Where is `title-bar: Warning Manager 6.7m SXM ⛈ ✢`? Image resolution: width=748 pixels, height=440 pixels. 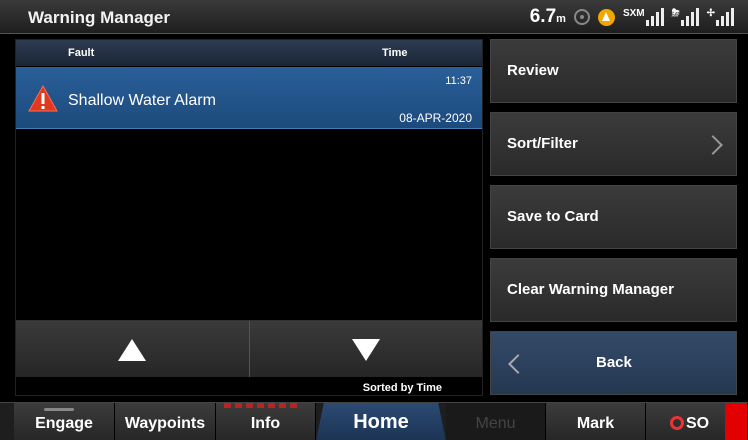
title-bar: Warning Manager 6.7m SXM ⛈ ✢ is located at coordinates (374, 17).